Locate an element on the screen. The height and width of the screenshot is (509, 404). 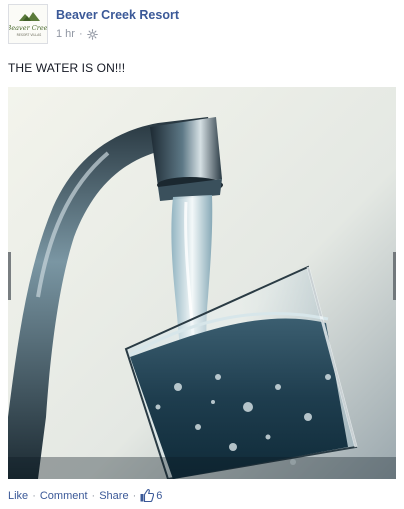
like-count: 6 is located at coordinates (151, 495).